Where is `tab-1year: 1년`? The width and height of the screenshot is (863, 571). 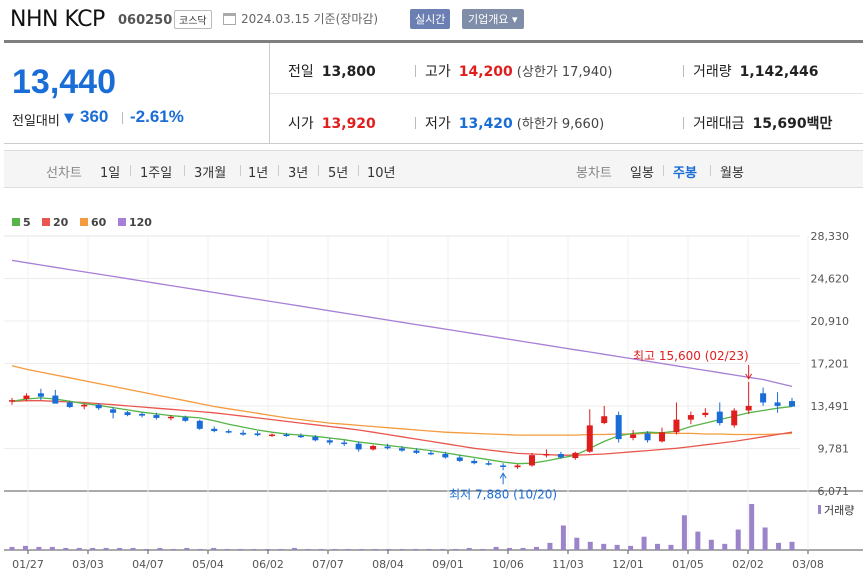
tab-1year: 1년 is located at coordinates (258, 171).